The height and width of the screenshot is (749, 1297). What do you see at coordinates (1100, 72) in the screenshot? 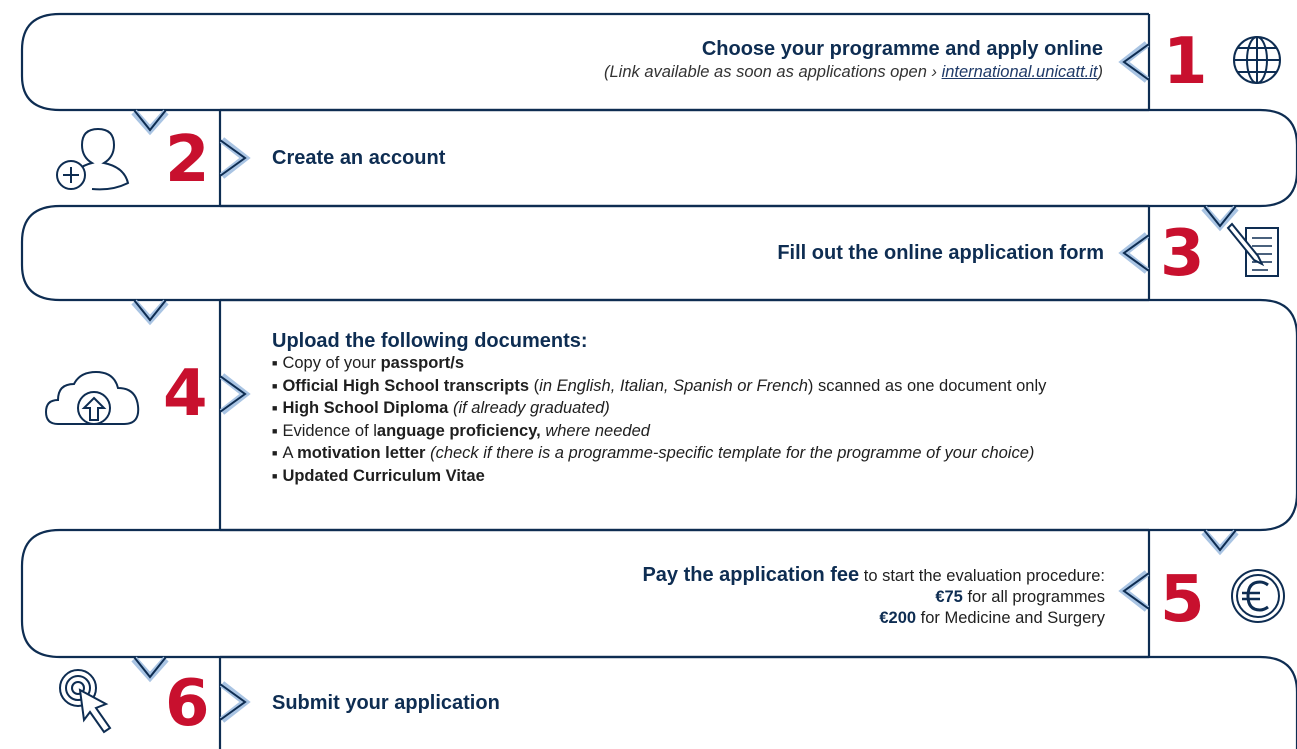
I see `step1-note-suffix: )` at bounding box center [1100, 72].